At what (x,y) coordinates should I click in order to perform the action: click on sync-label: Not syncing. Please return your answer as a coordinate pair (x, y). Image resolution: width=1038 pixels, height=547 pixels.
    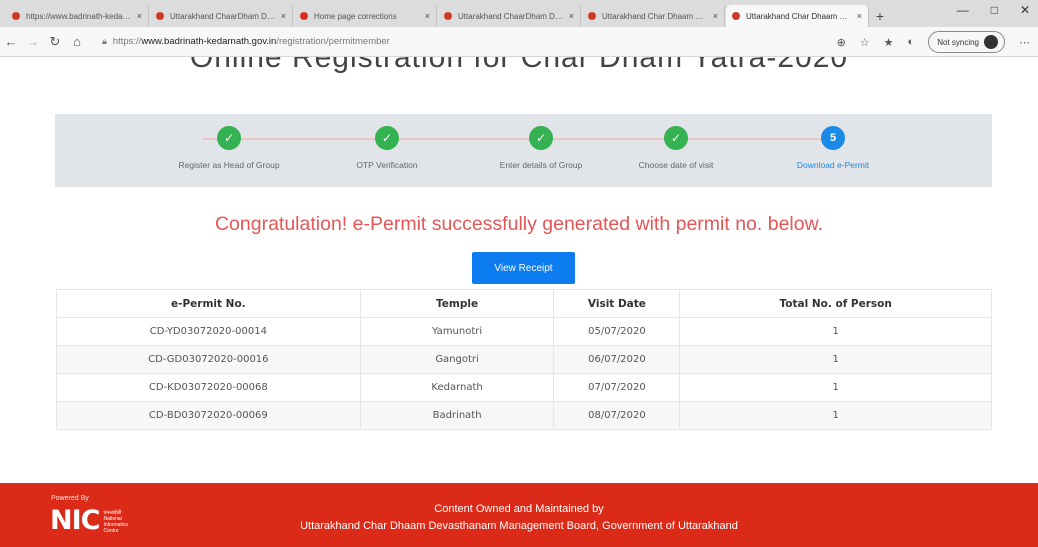
    Looking at the image, I should click on (958, 42).